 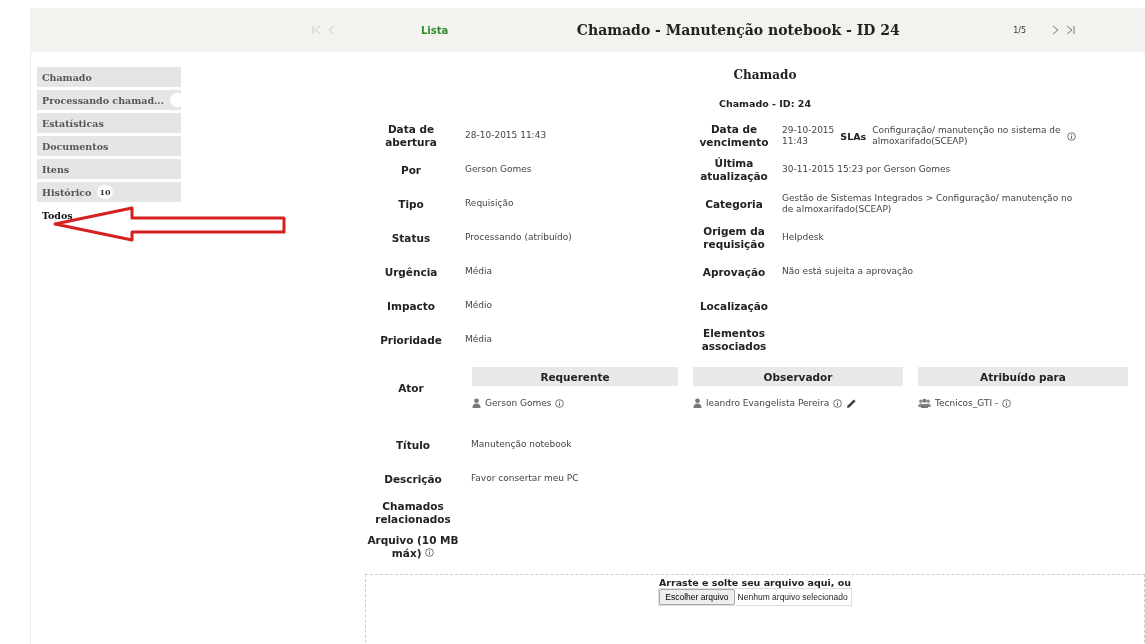 What do you see at coordinates (109, 169) in the screenshot?
I see `sidebar-tab: Itens` at bounding box center [109, 169].